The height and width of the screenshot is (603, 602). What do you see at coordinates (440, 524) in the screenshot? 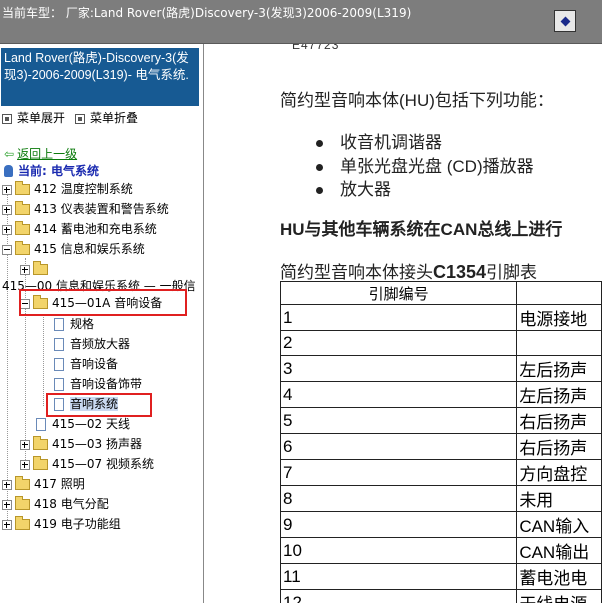
I see `table-row: 9 CAN输入` at bounding box center [440, 524].